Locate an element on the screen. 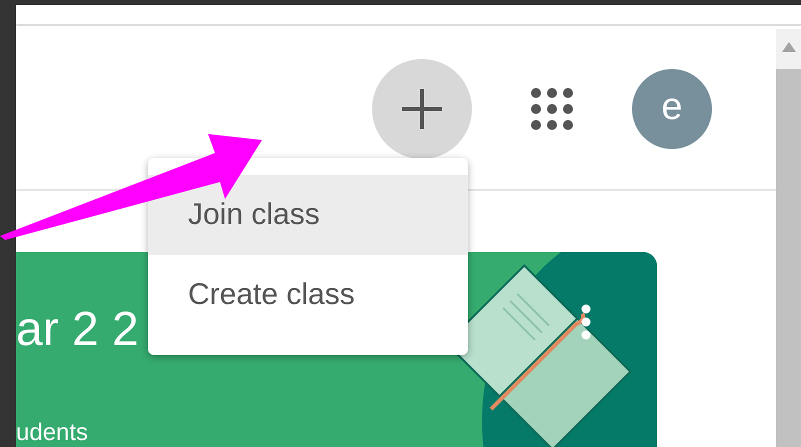 This screenshot has width=801, height=447. class-title: ar 2 2 is located at coordinates (78, 330).